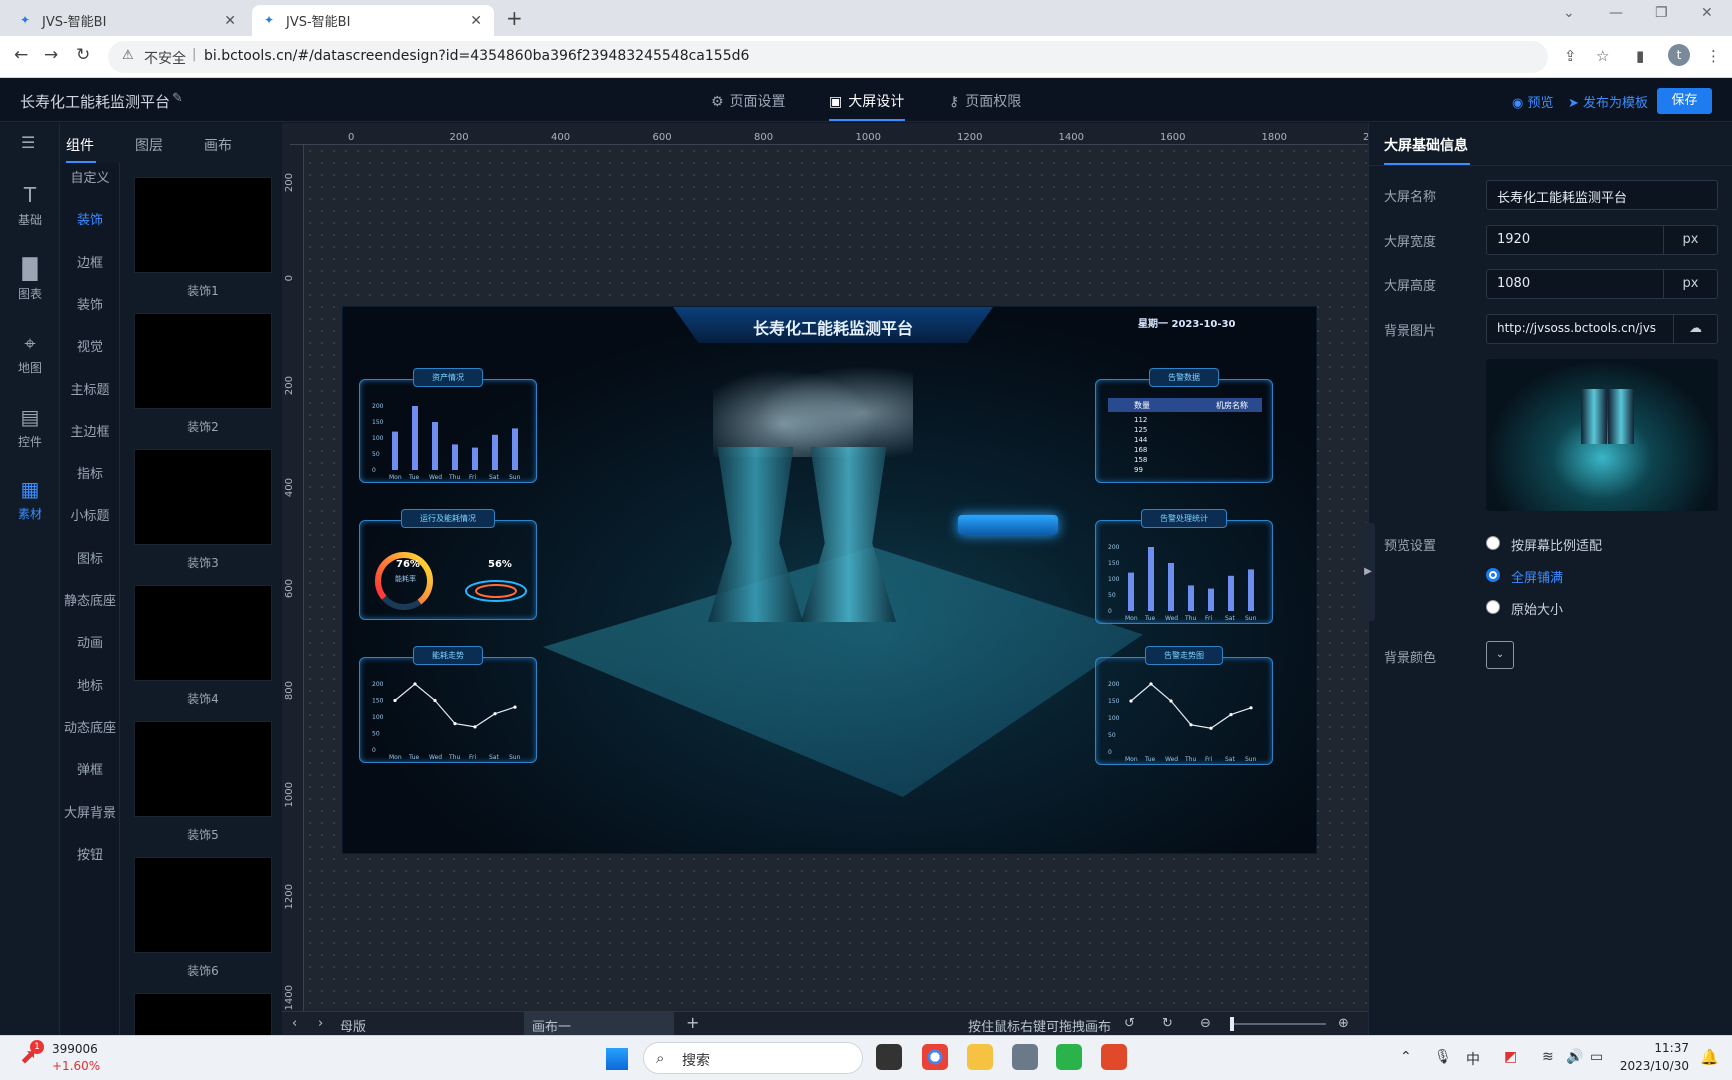 The width and height of the screenshot is (1732, 1080). I want to click on widget-alarm-data: 告警数据 数量 机房名称 11212514416815899120, so click(1184, 425).